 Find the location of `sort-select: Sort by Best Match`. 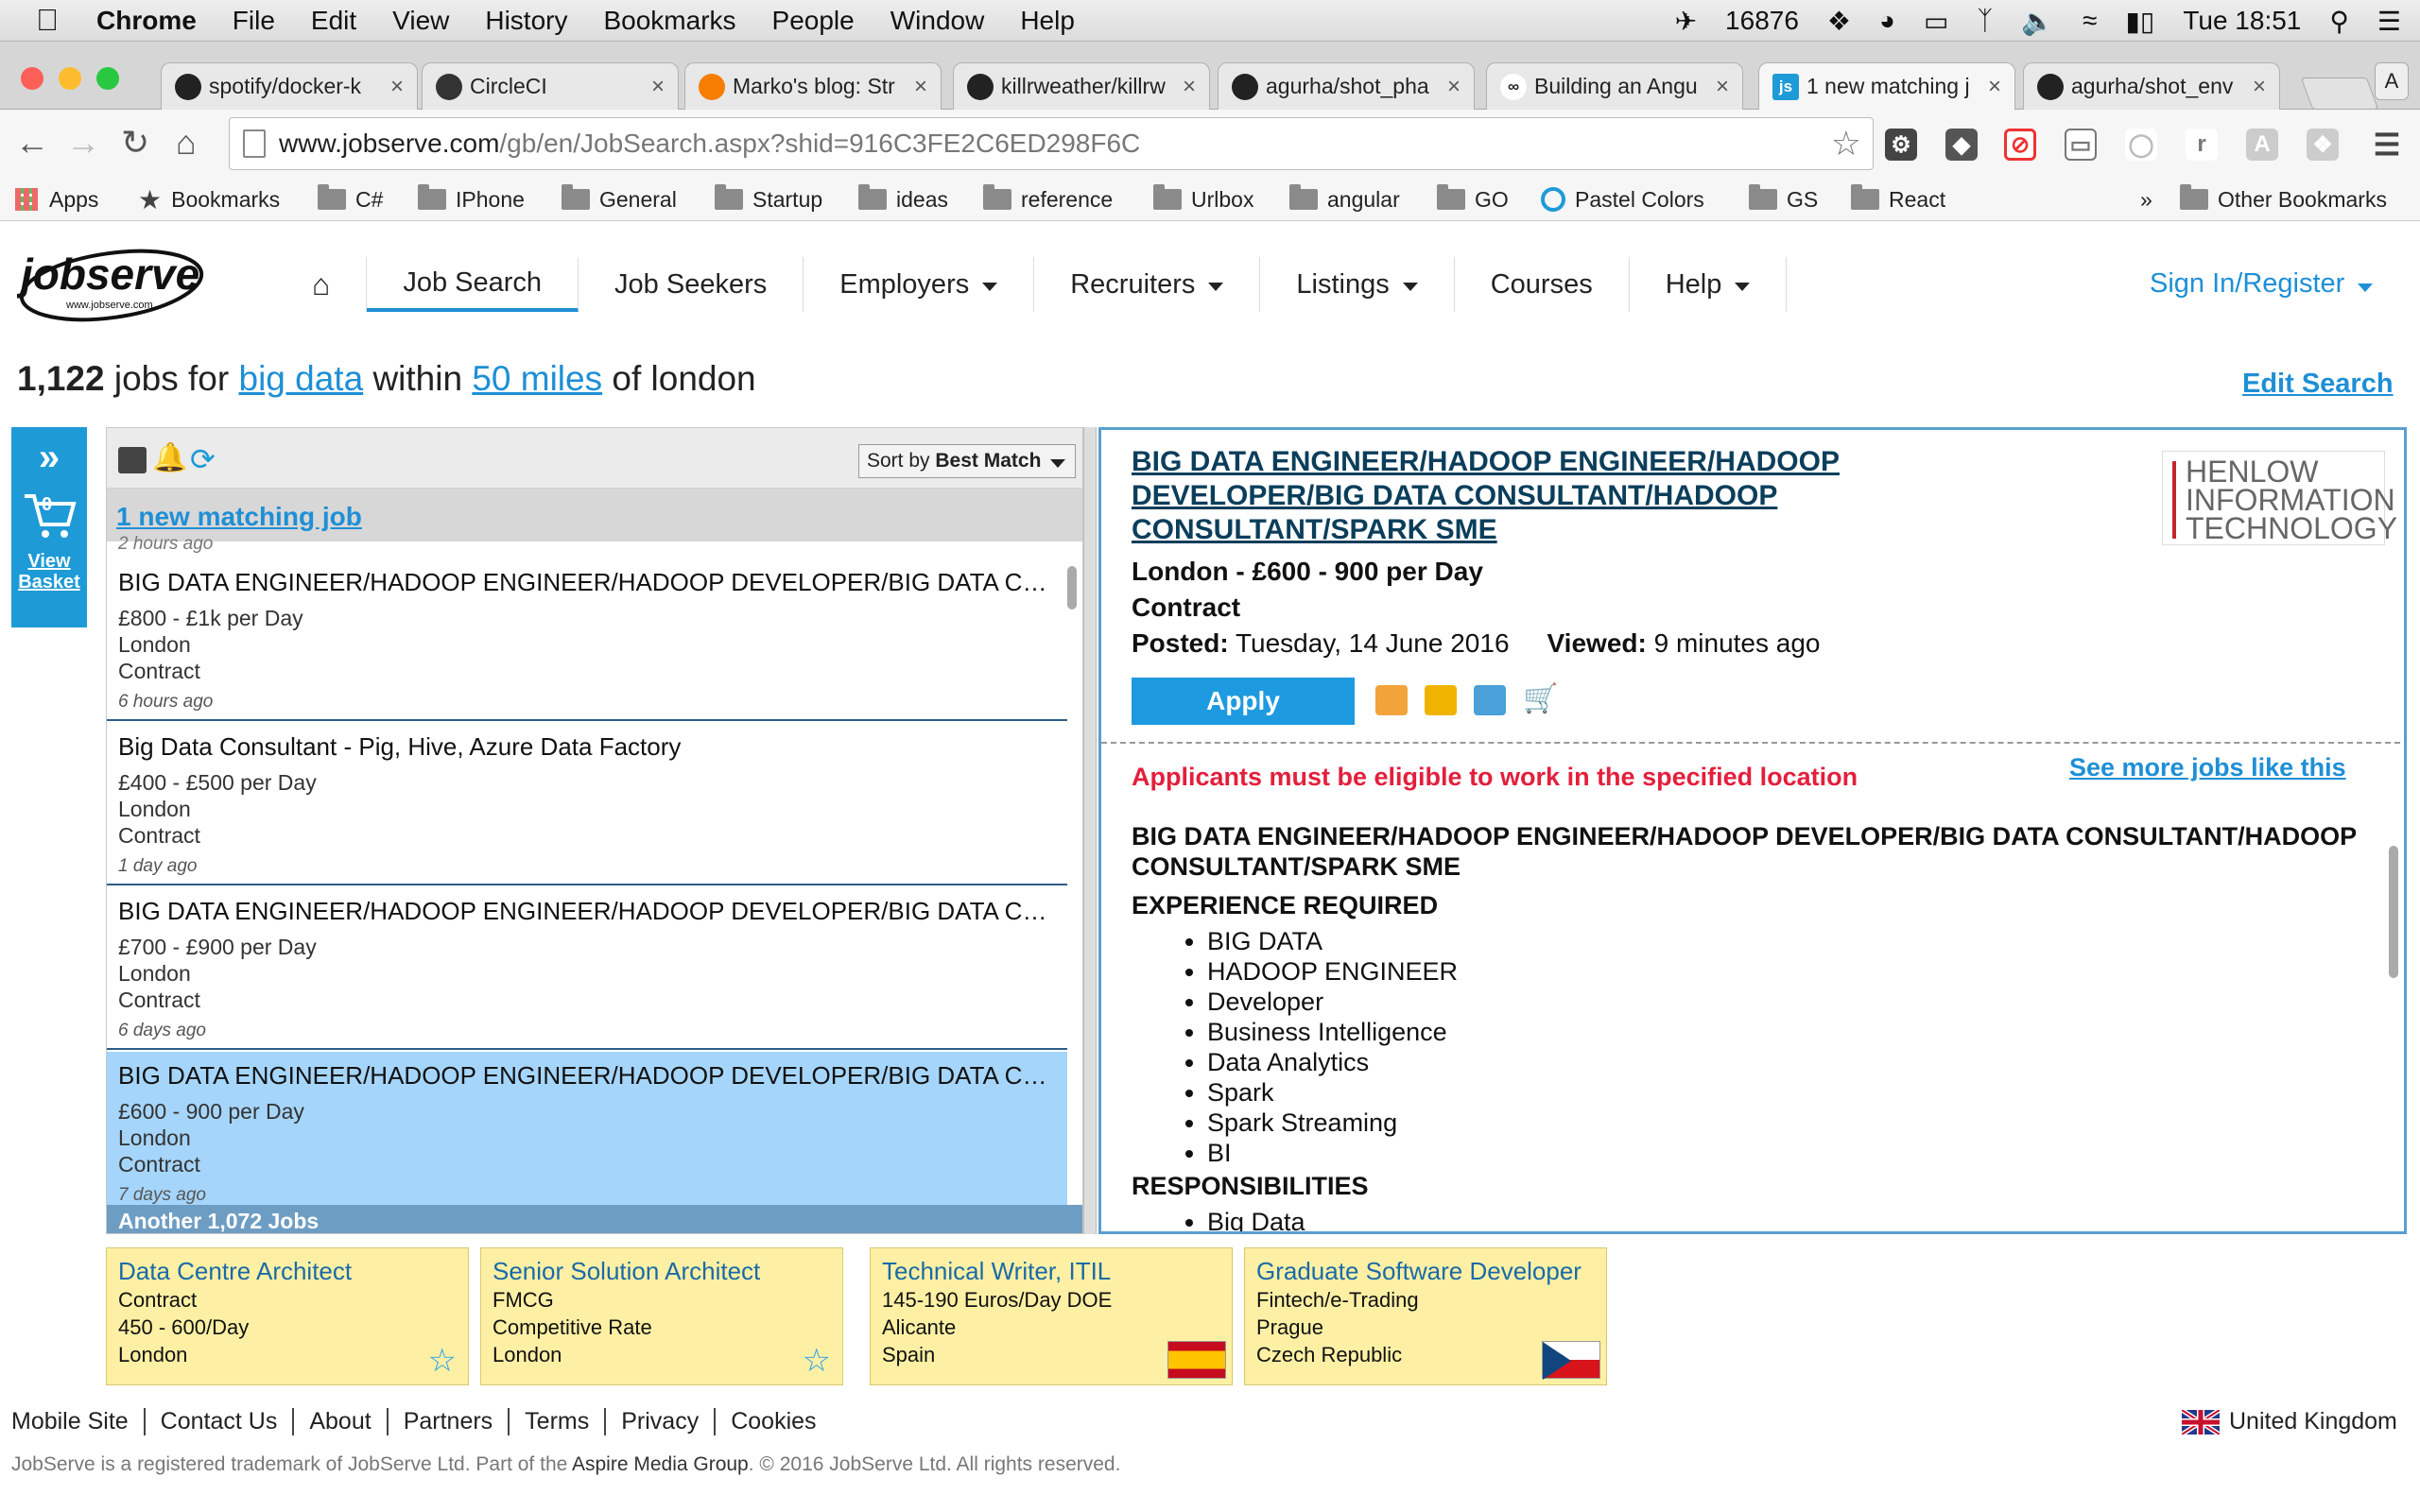

sort-select: Sort by Best Match is located at coordinates (967, 461).